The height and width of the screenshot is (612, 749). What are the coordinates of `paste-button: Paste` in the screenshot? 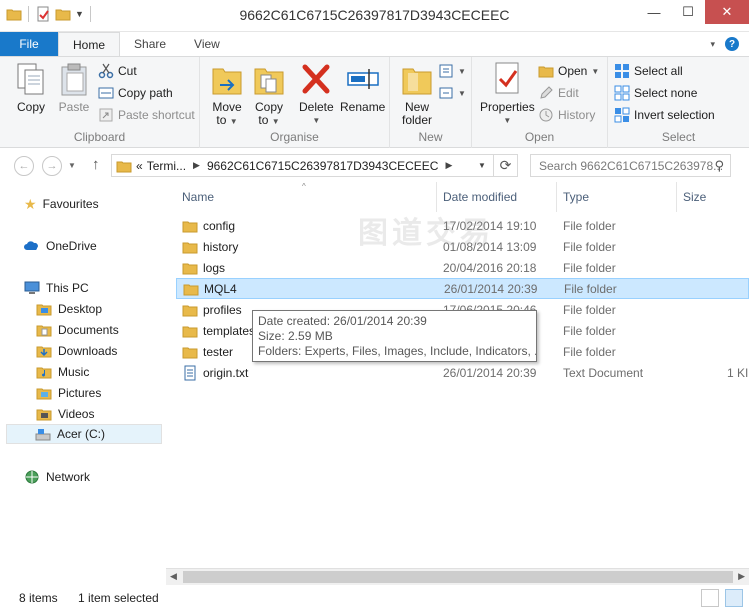 It's located at (74, 87).